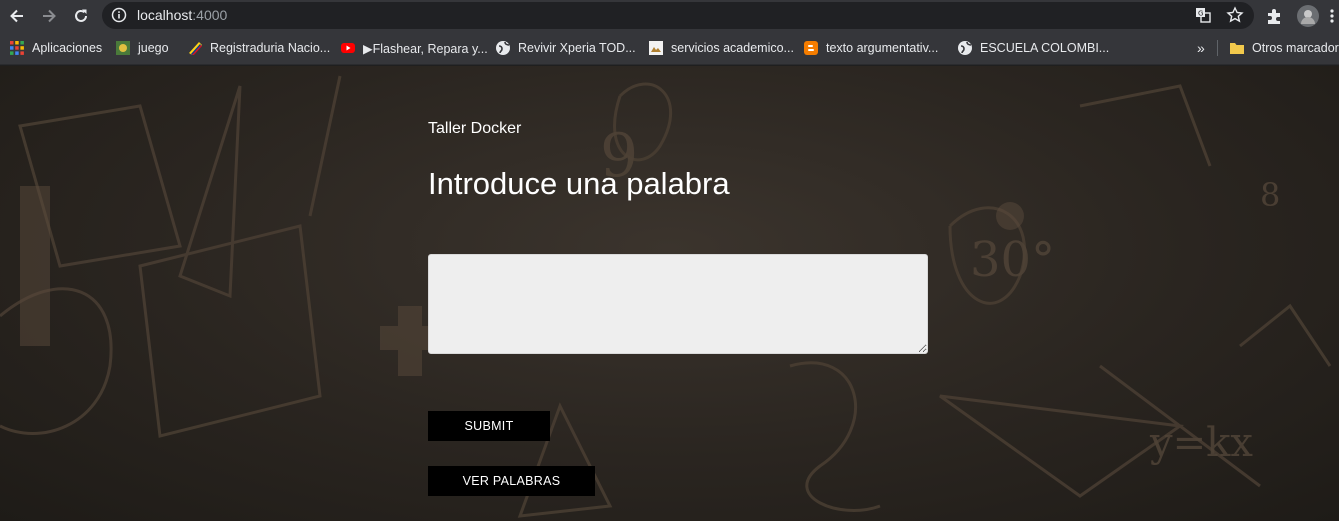  Describe the element at coordinates (1217, 48) in the screenshot. I see `bookmarks-divider` at that location.